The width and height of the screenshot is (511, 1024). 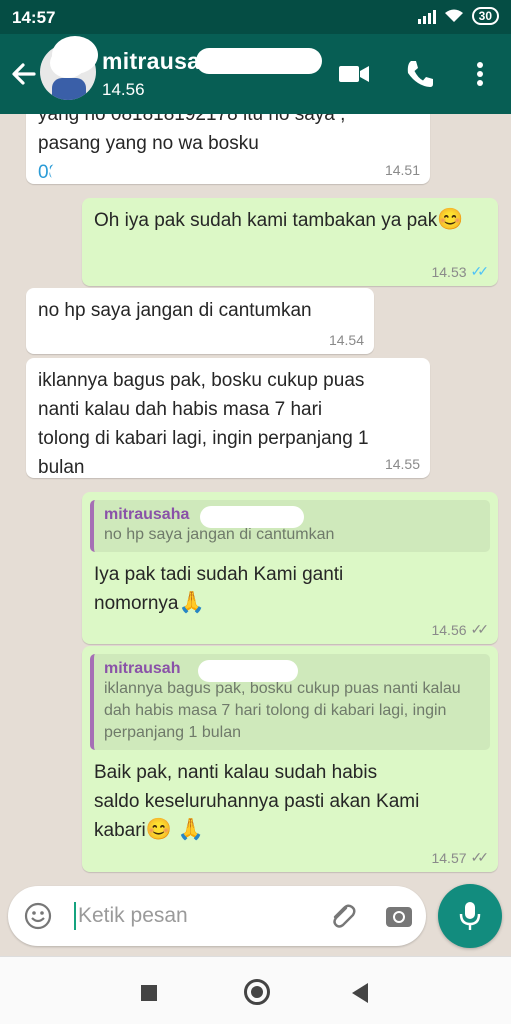 I want to click on read-receipt-icon: ✓✓, so click(x=480, y=271).